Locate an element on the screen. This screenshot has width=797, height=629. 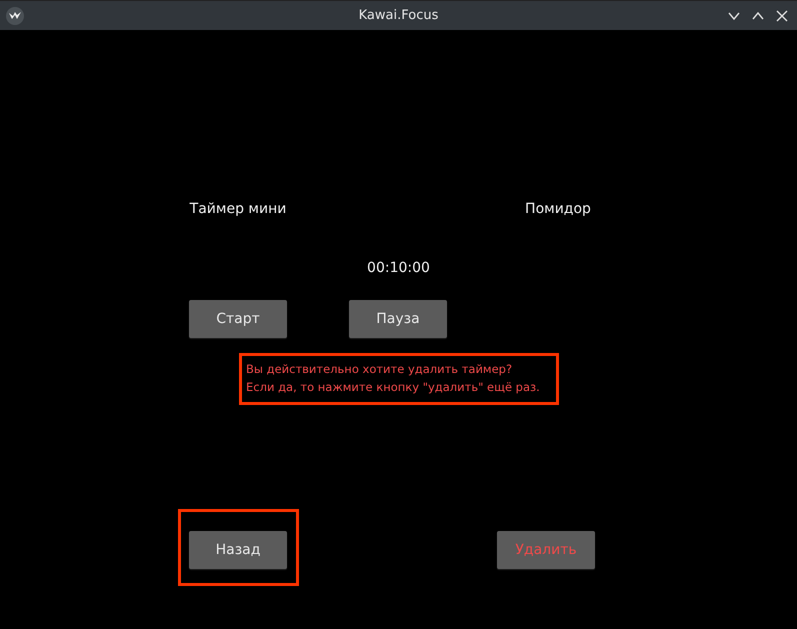
window-title: Kawai.Focus is located at coordinates (398, 15).